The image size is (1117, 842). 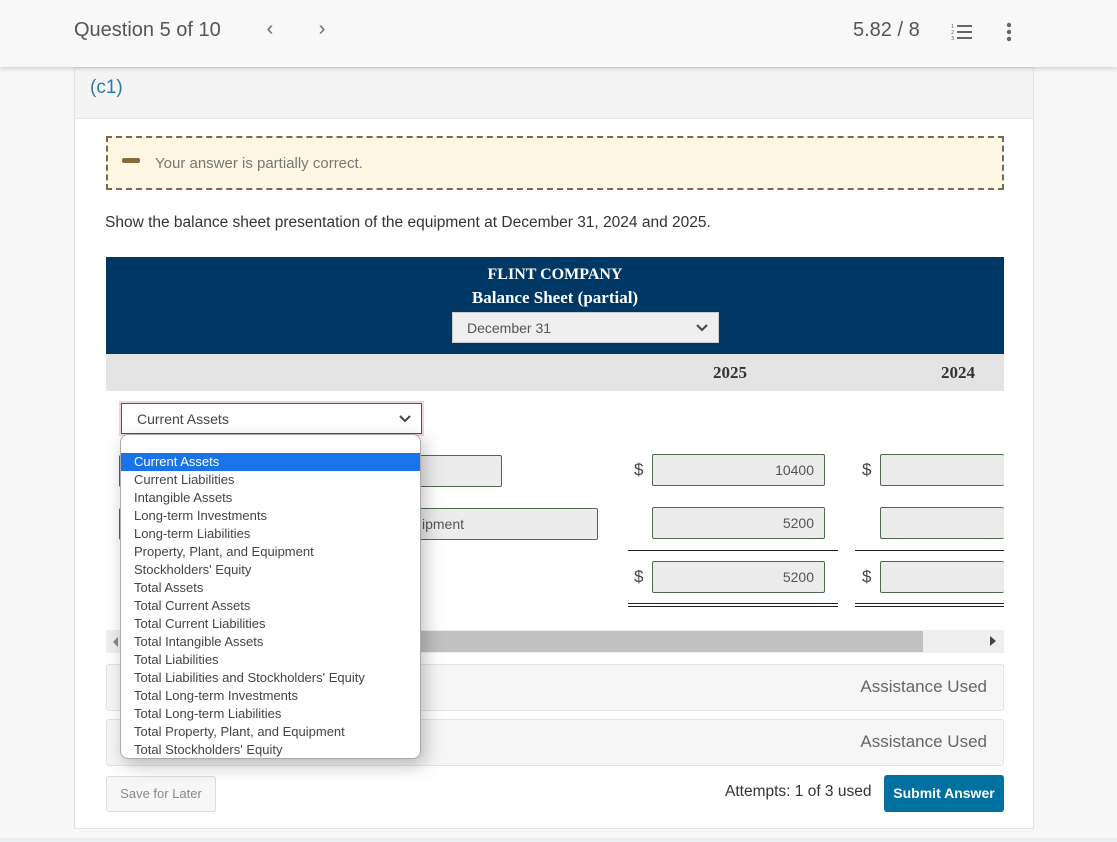 I want to click on dropdown-option: Long-term Investments, so click(x=270, y=516).